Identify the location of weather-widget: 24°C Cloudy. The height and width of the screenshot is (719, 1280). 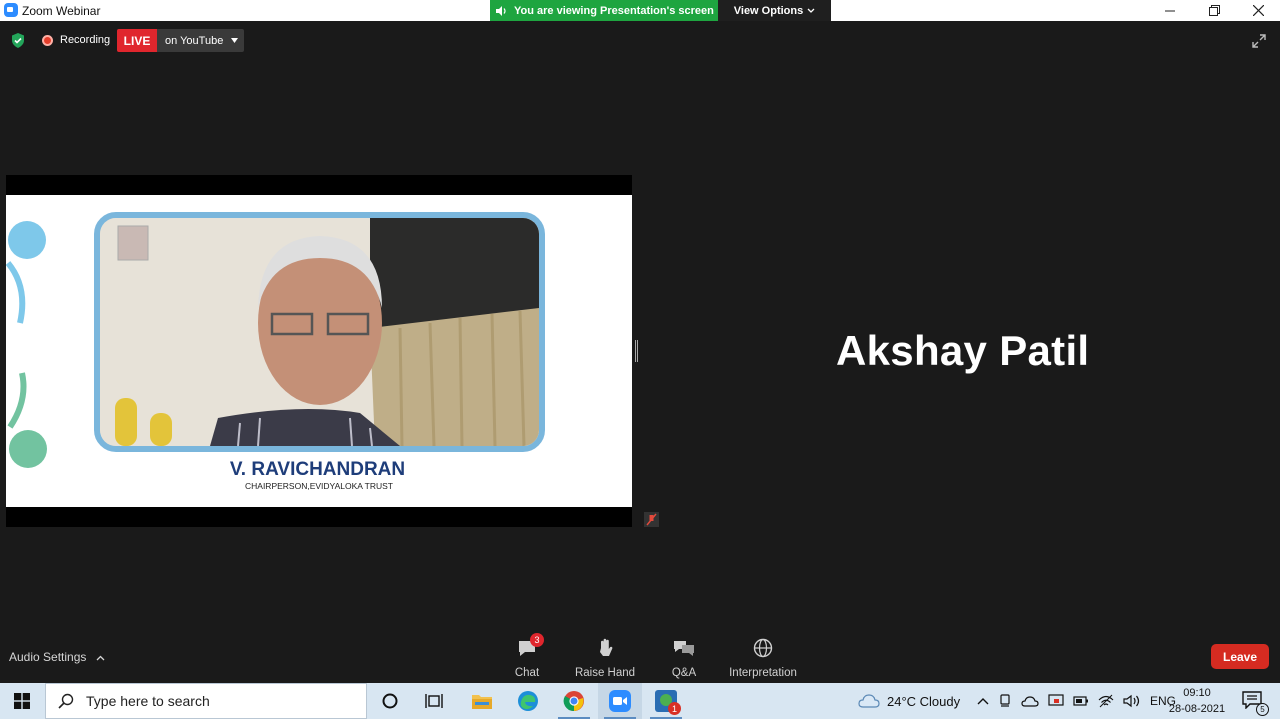
(909, 701).